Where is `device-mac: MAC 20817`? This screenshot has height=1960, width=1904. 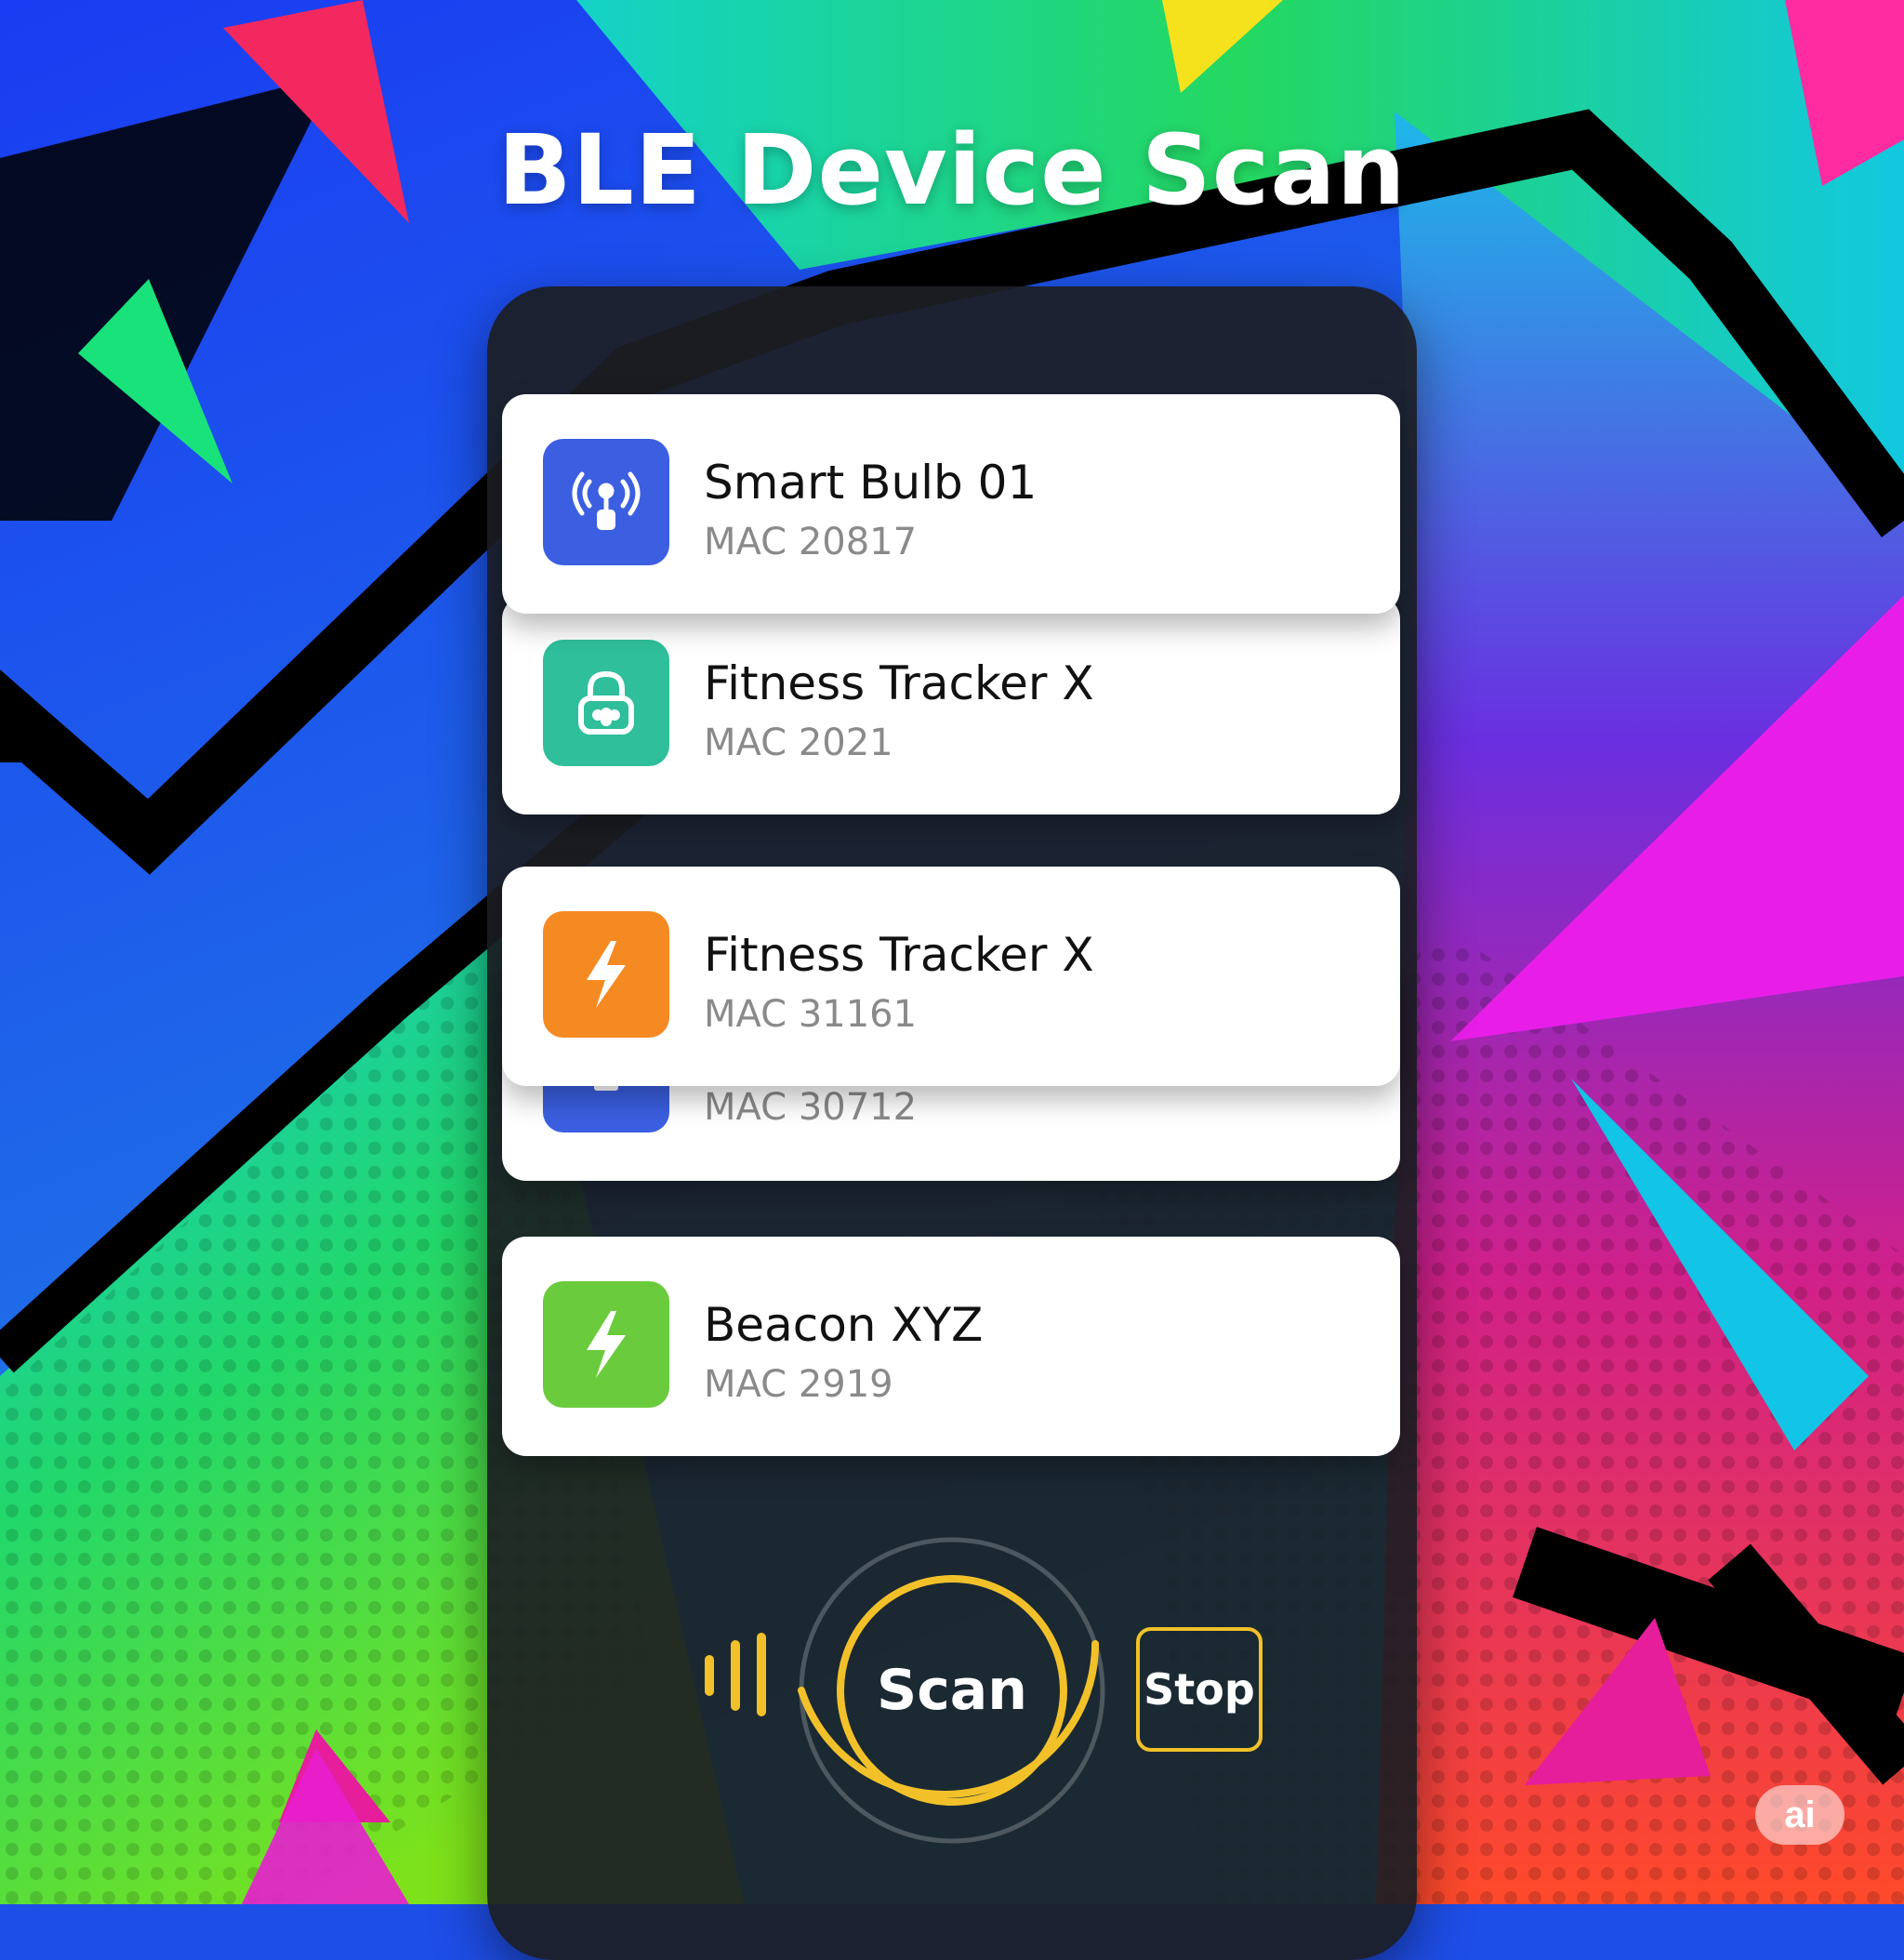 device-mac: MAC 20817 is located at coordinates (811, 542).